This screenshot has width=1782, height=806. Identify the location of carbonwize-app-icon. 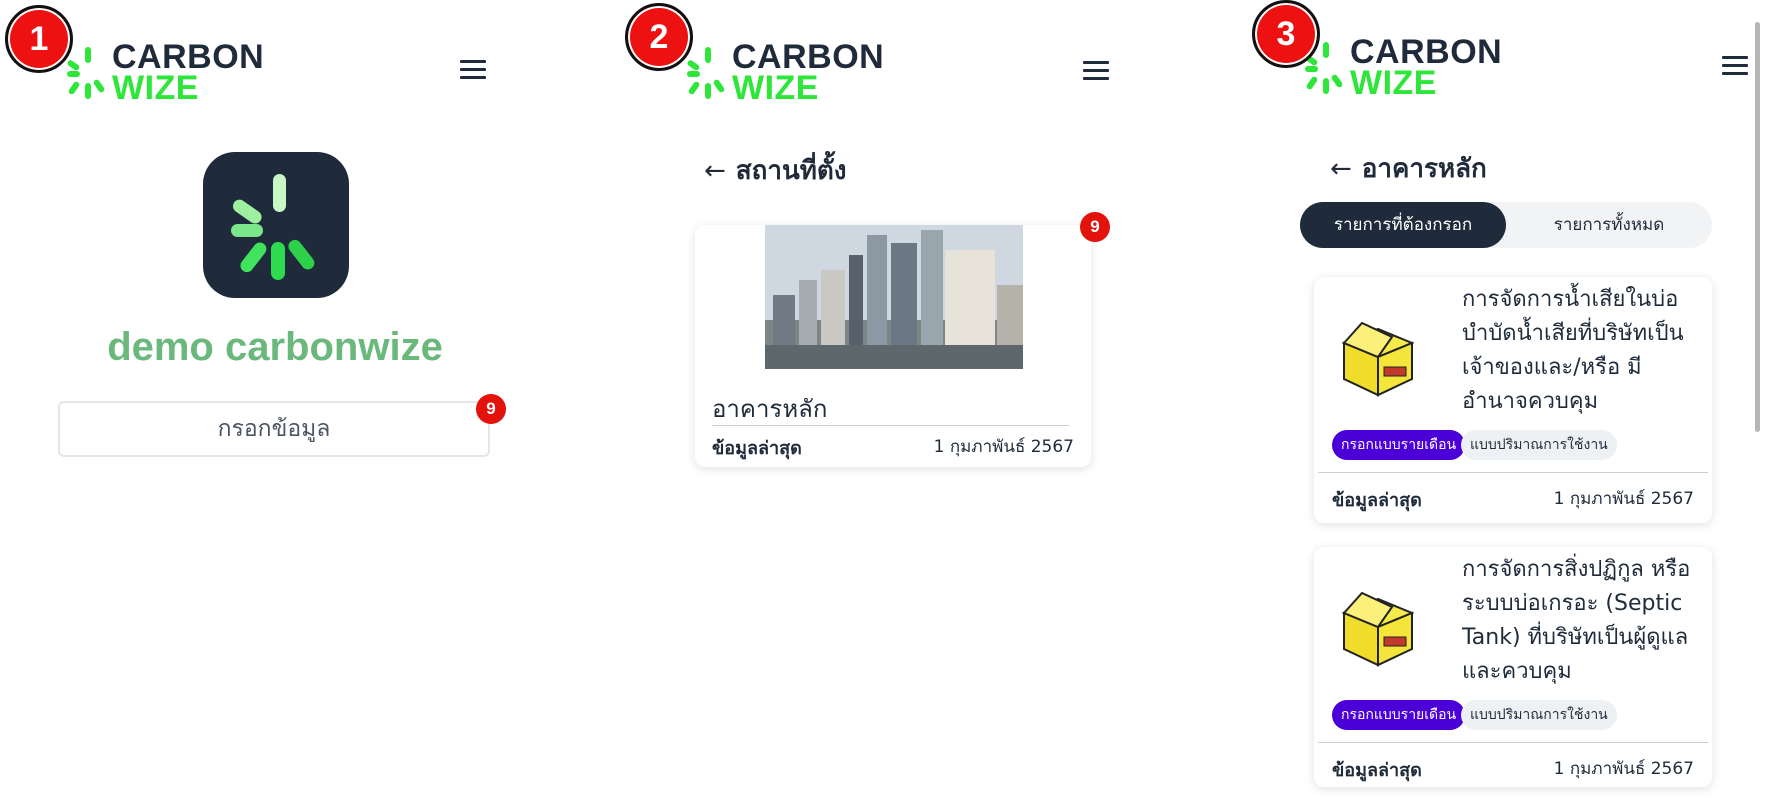
(273, 227).